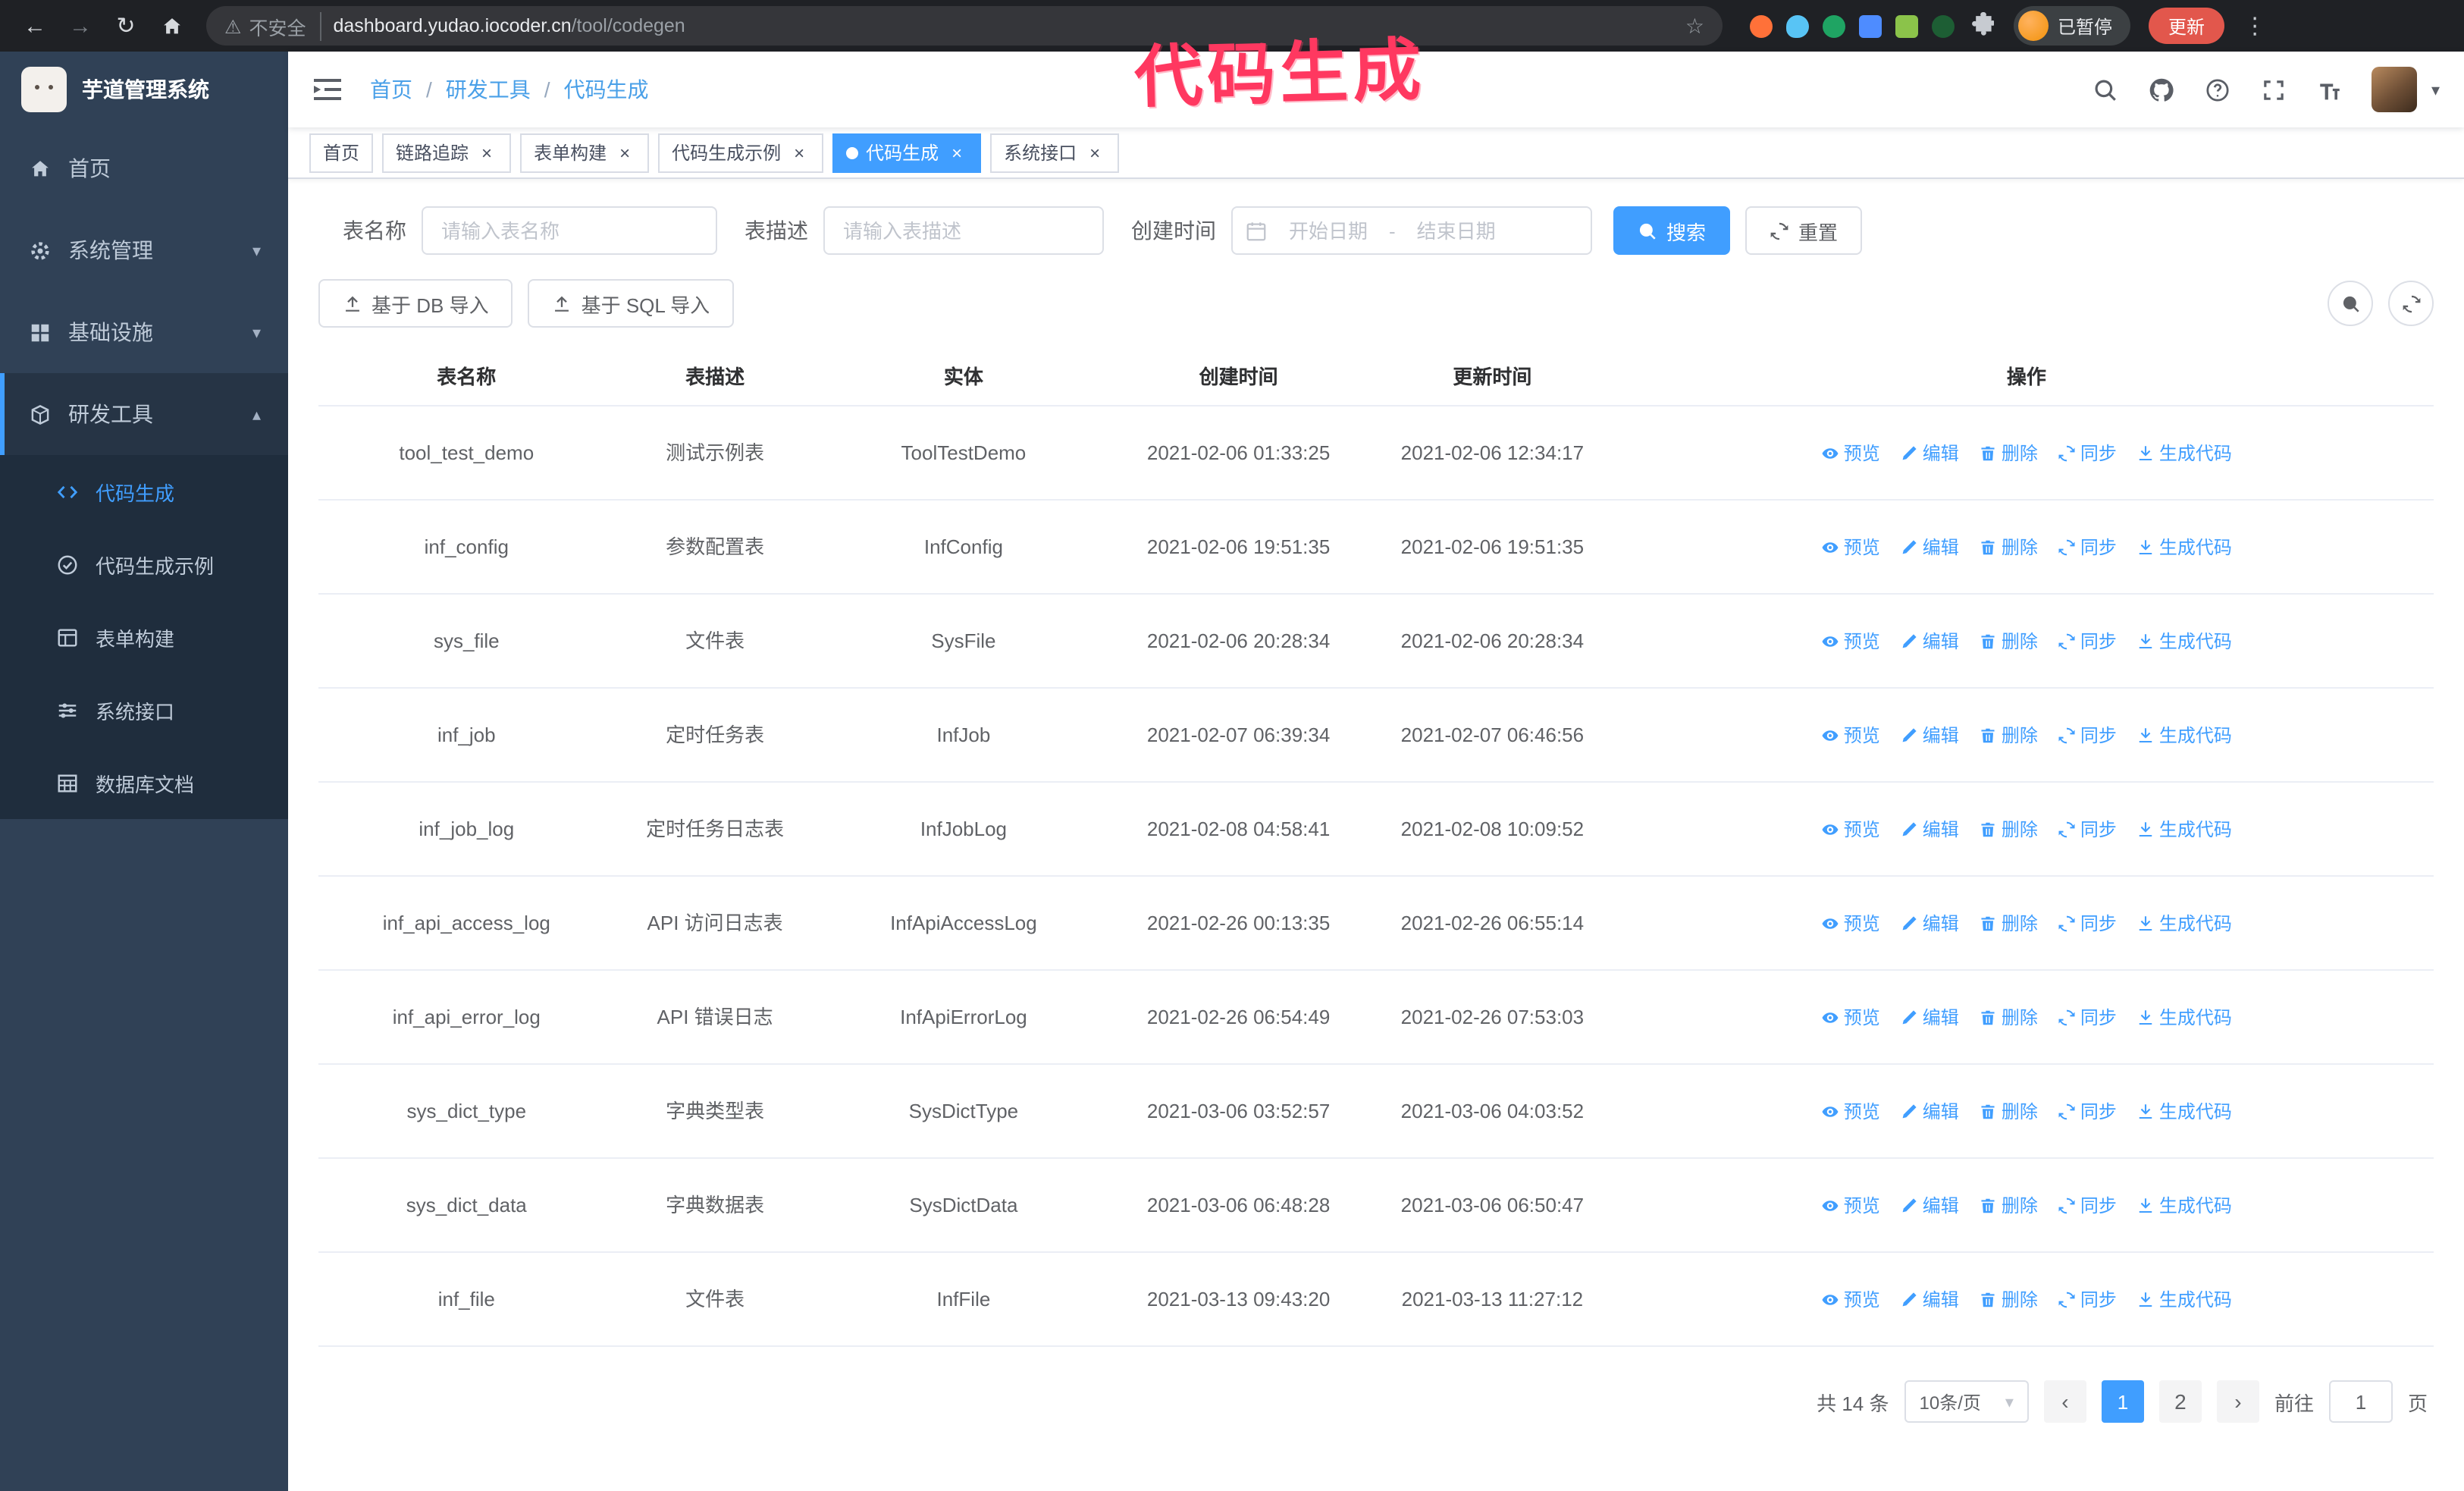 The image size is (2464, 1491). Describe the element at coordinates (2217, 89) in the screenshot. I see `help-icon` at that location.